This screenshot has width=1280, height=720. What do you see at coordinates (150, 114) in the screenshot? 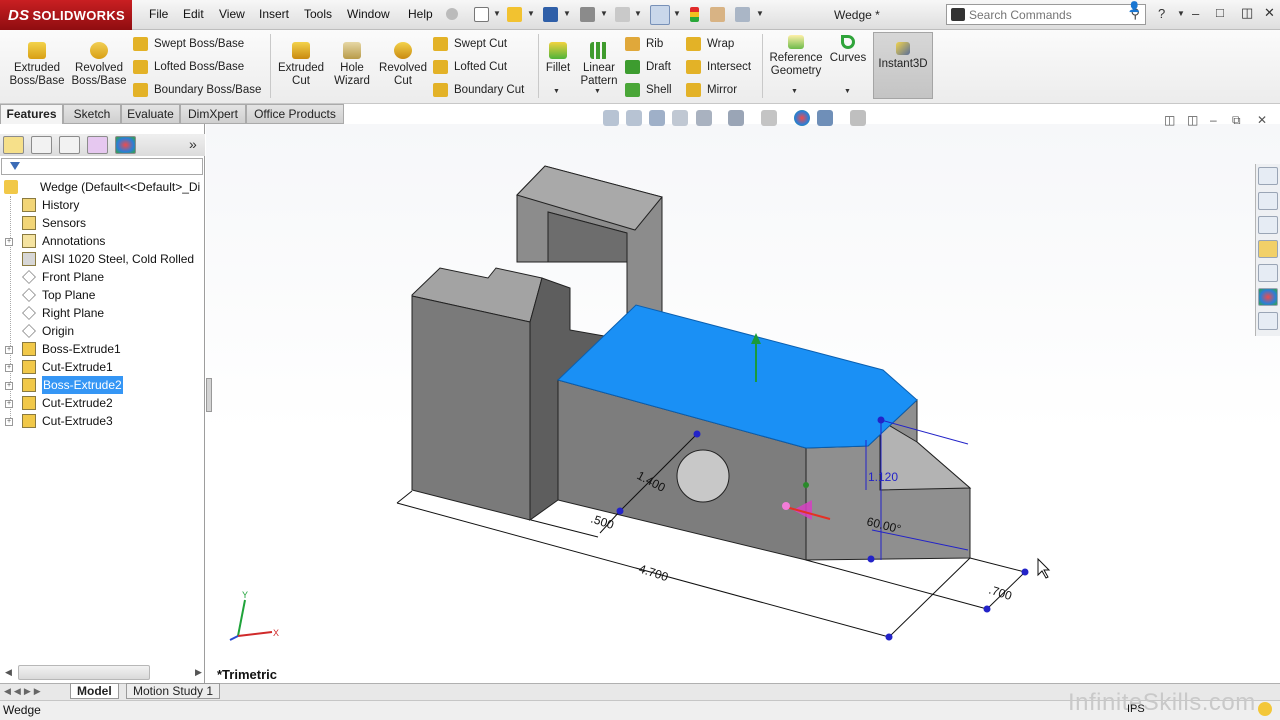
I see `tab-evaluate: Evaluate` at bounding box center [150, 114].